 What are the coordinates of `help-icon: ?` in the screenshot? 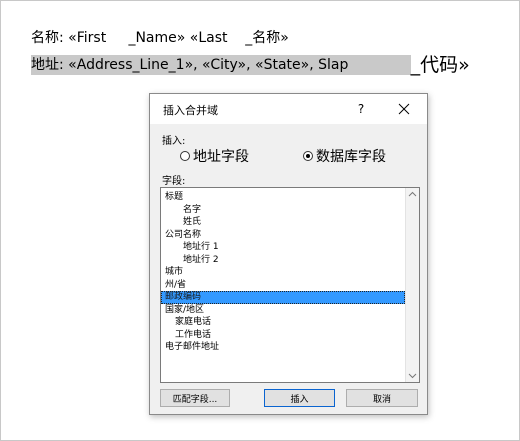 It's located at (361, 109).